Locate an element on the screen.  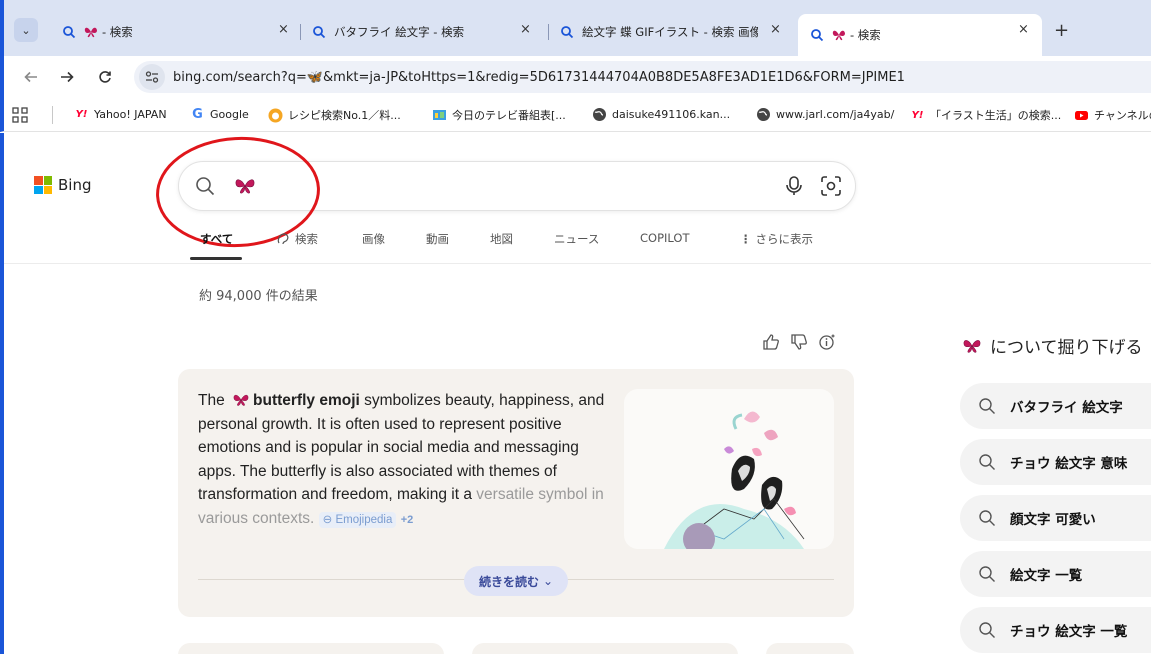
back-button is located at coordinates (31, 77).